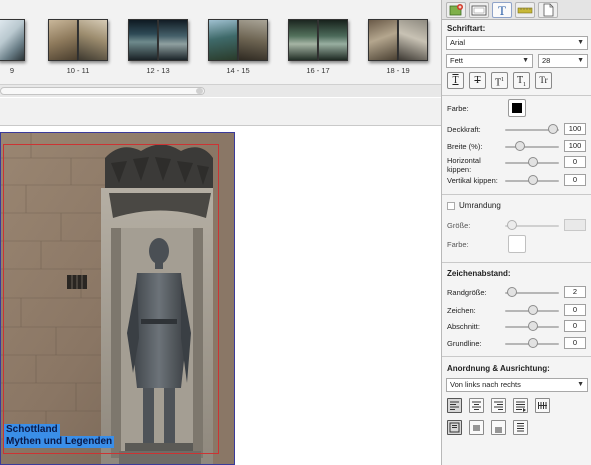  Describe the element at coordinates (533, 162) in the screenshot. I see `horizontal-flip-slider-handle` at that location.